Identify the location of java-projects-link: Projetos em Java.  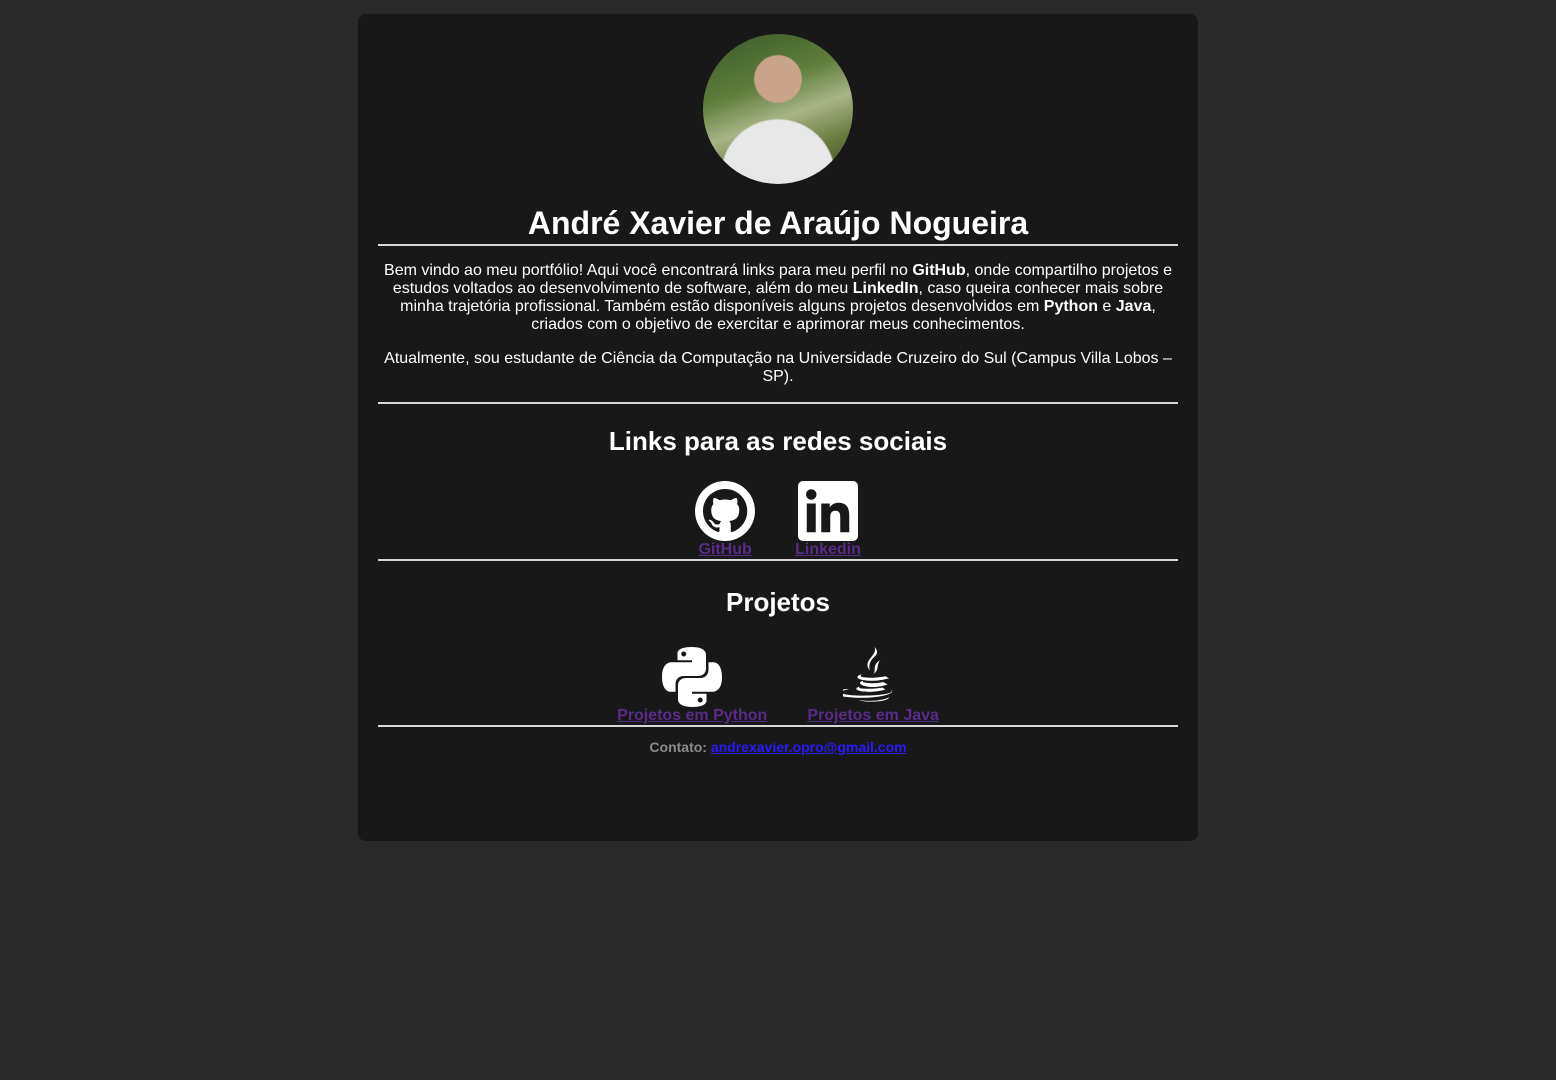
(873, 686).